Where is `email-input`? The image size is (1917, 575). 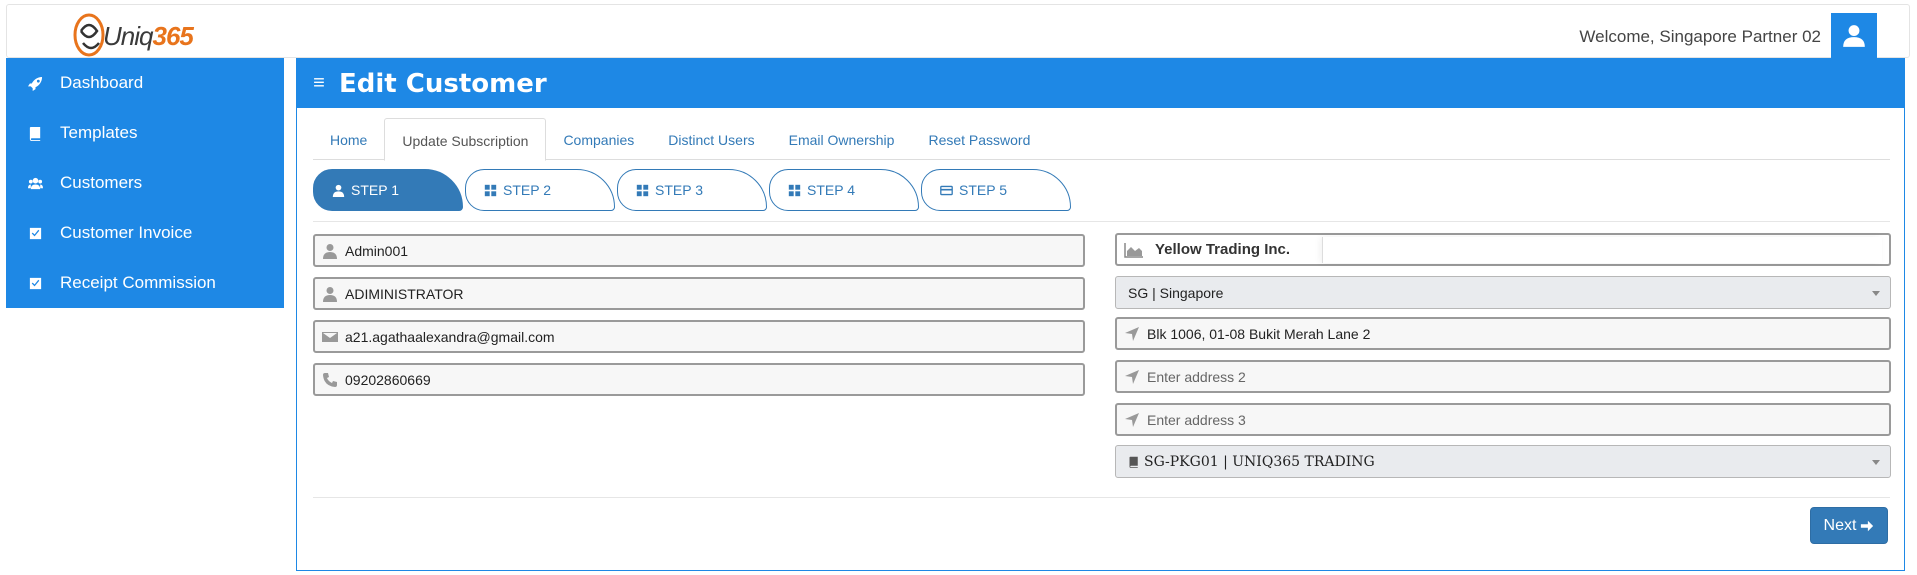 email-input is located at coordinates (714, 336).